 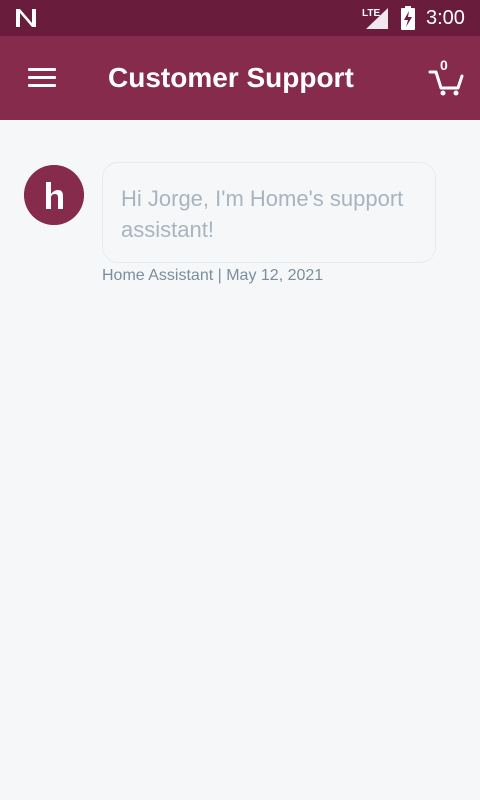 What do you see at coordinates (42, 79) in the screenshot?
I see `menu-icon` at bounding box center [42, 79].